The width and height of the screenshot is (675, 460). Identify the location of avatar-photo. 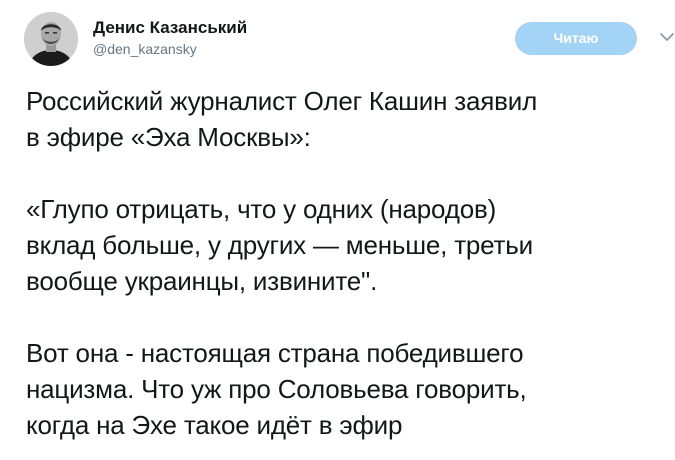
(51, 39).